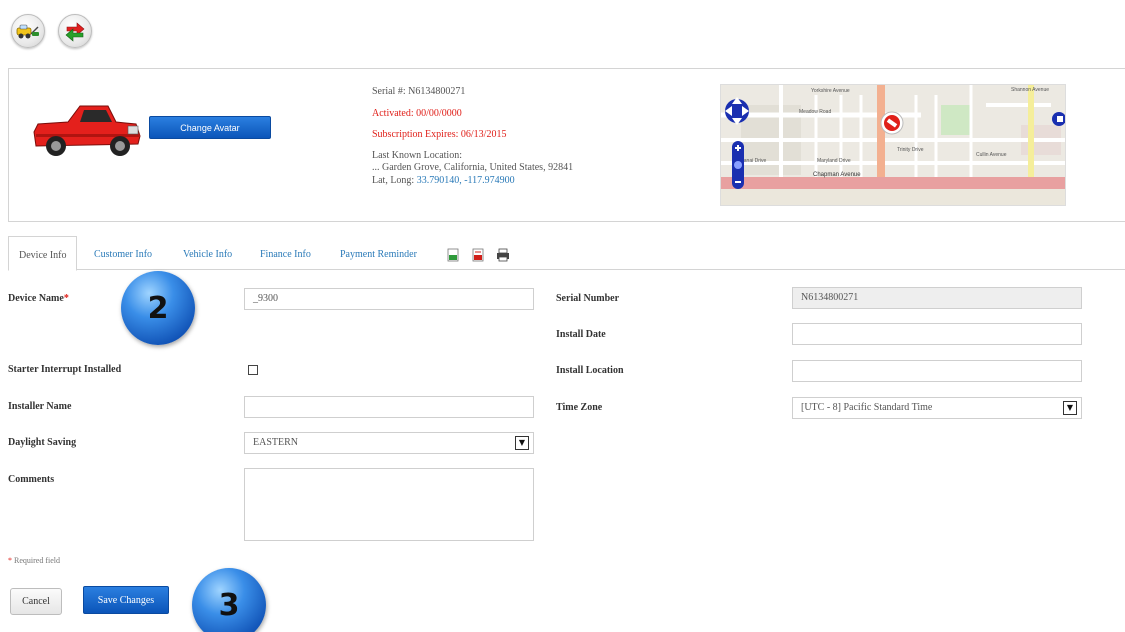  I want to click on time-zone-value: [UTC - 8] Pacific Standard Time, so click(867, 407).